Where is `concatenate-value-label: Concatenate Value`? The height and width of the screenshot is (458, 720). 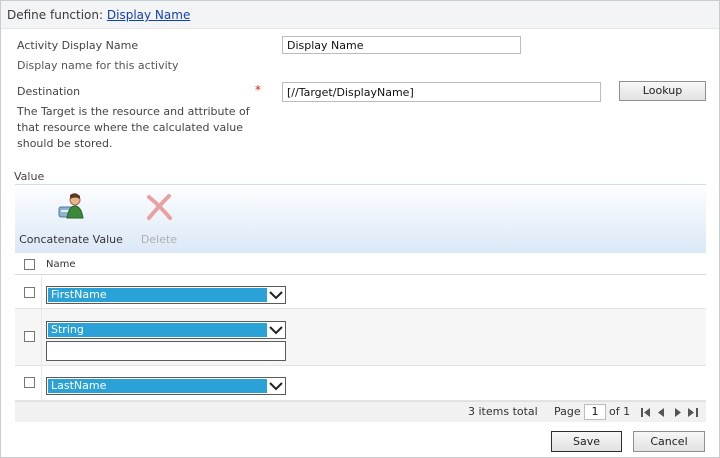 concatenate-value-label: Concatenate Value is located at coordinates (71, 239).